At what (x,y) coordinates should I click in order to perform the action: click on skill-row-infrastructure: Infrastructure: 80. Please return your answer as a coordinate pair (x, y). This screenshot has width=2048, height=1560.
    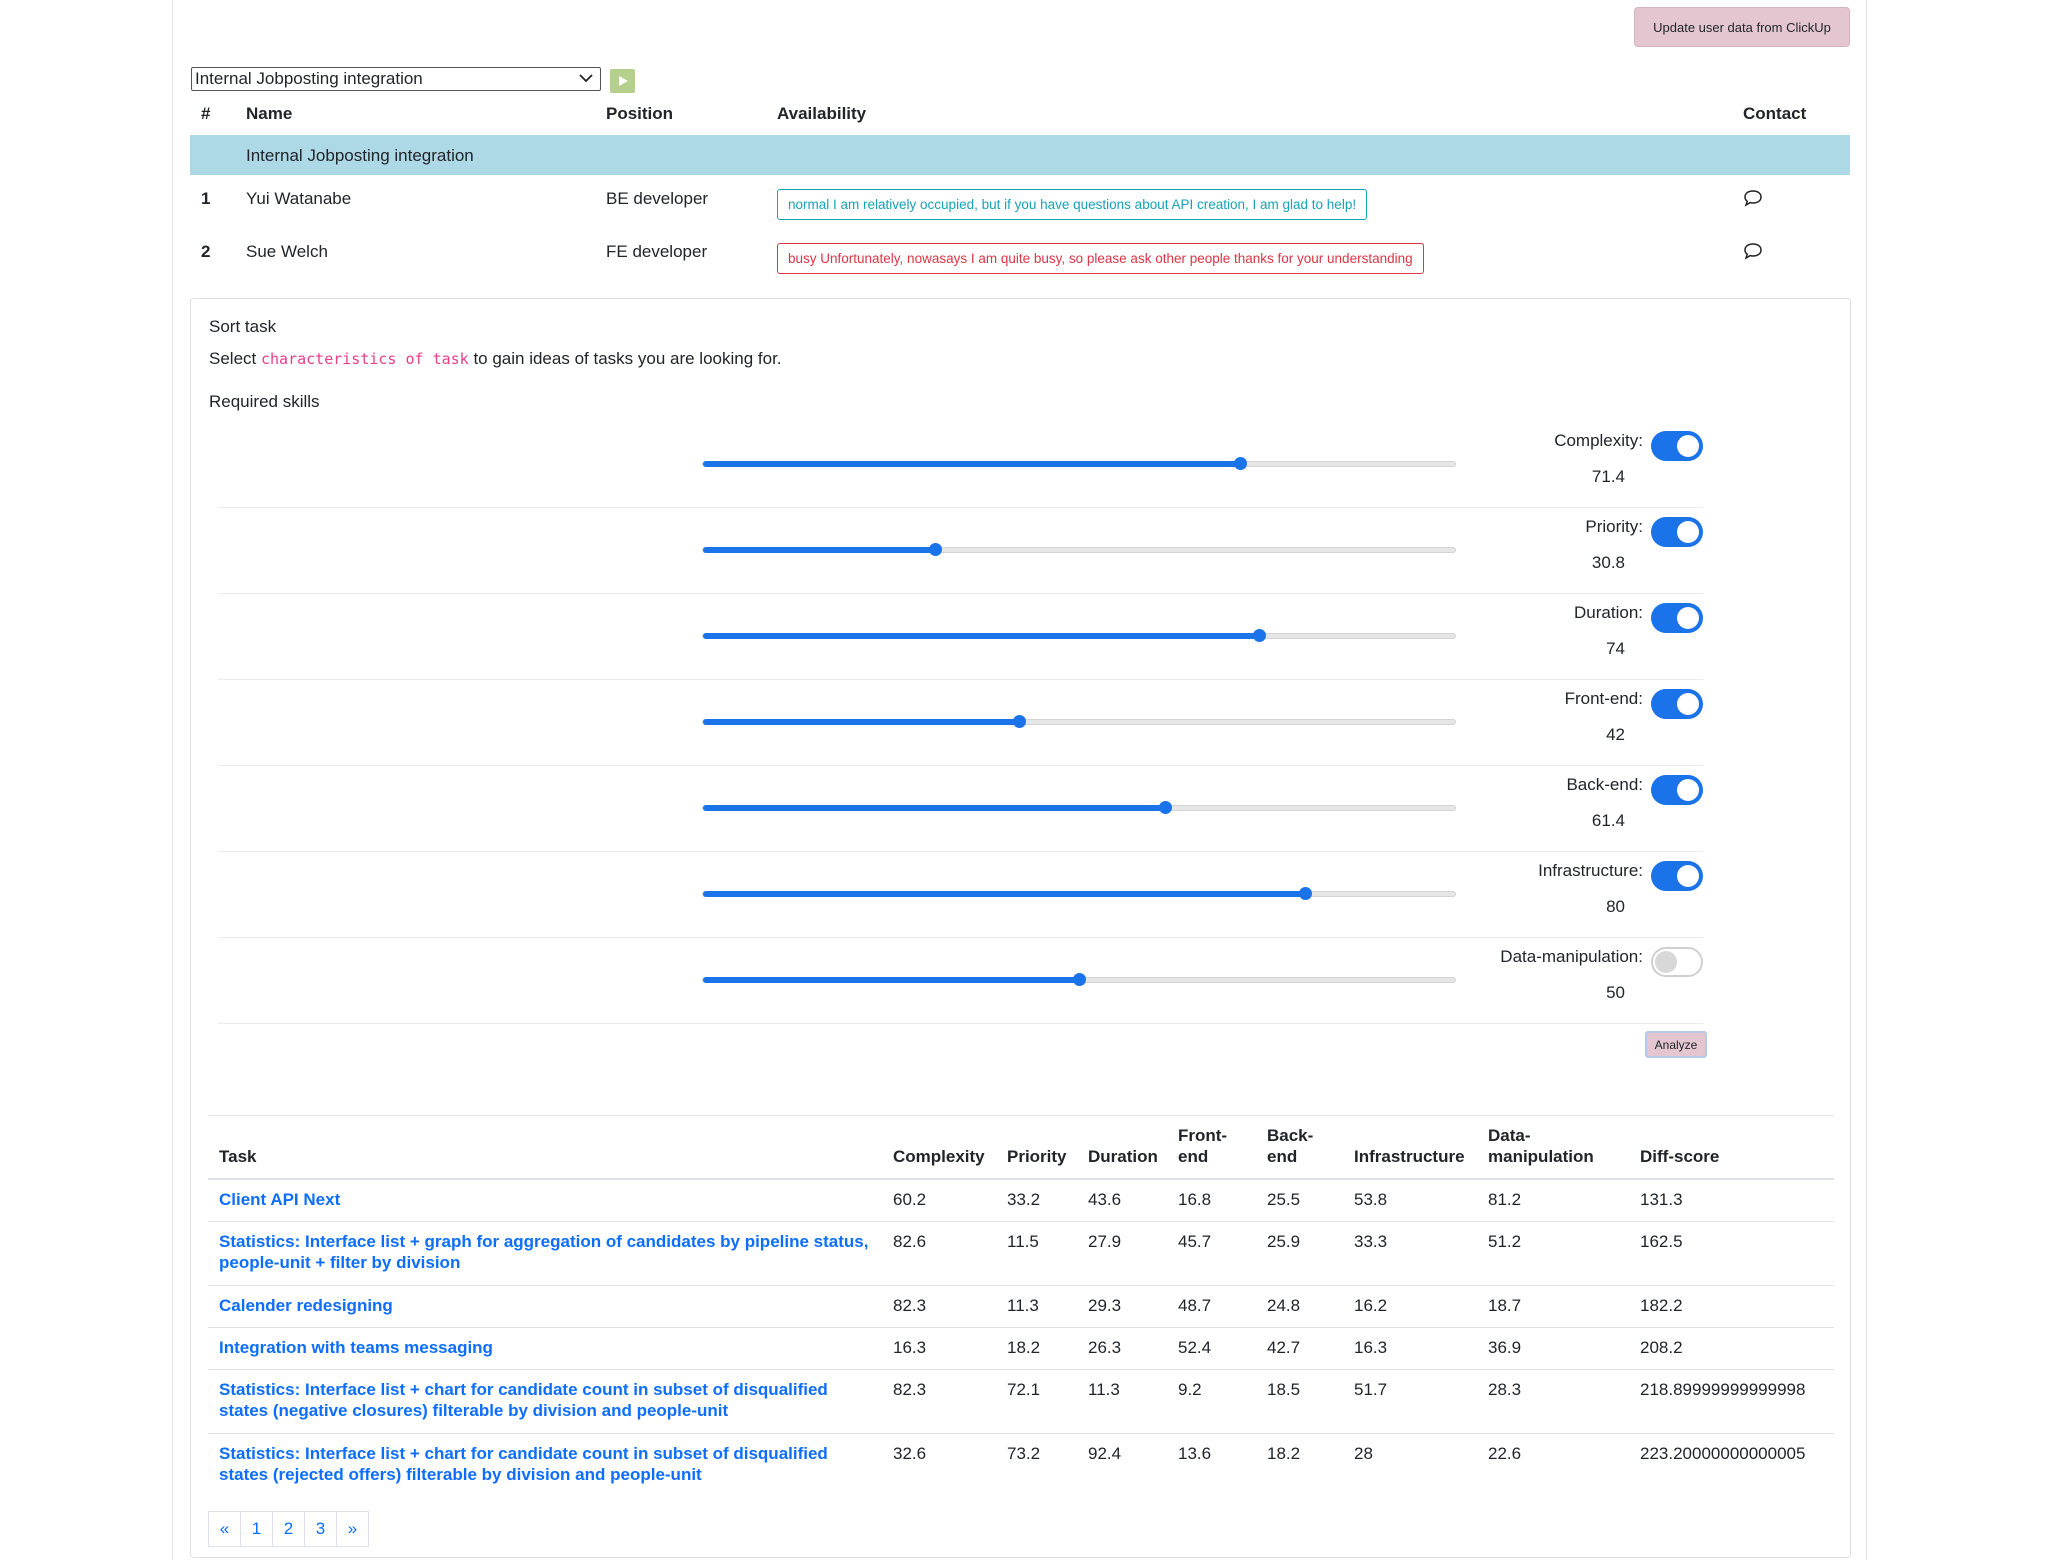
    Looking at the image, I should click on (960, 894).